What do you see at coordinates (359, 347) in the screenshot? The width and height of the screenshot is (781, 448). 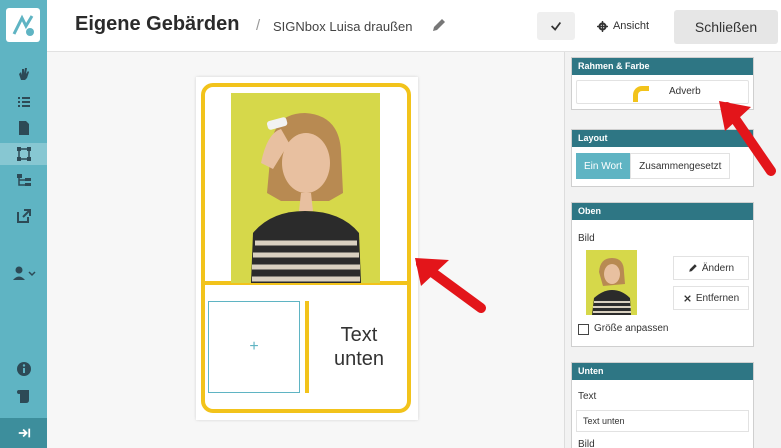 I see `card-bottom-text: Text unten` at bounding box center [359, 347].